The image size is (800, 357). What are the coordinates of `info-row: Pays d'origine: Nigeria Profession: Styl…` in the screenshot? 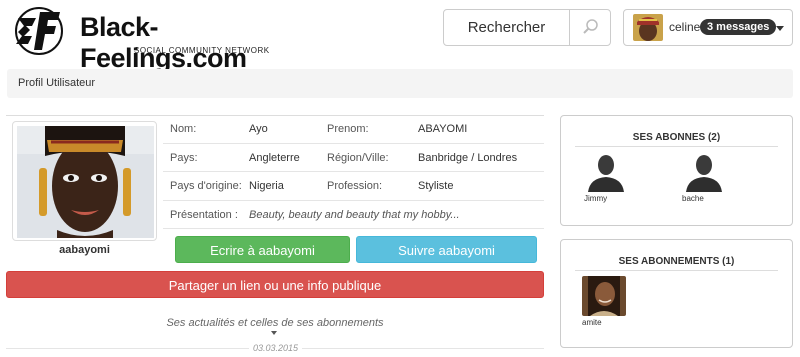 It's located at (353, 186).